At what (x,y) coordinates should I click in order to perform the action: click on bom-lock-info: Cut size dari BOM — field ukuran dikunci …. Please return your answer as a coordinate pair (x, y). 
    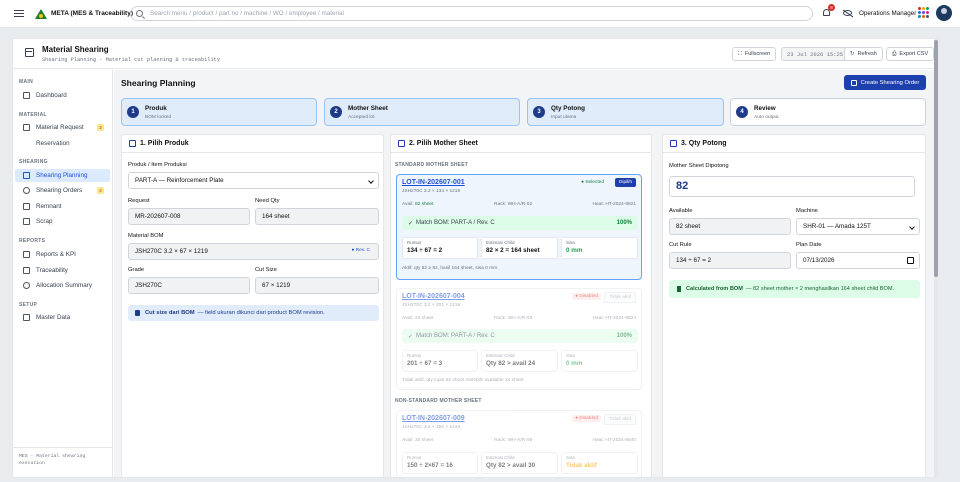
    Looking at the image, I should click on (253, 313).